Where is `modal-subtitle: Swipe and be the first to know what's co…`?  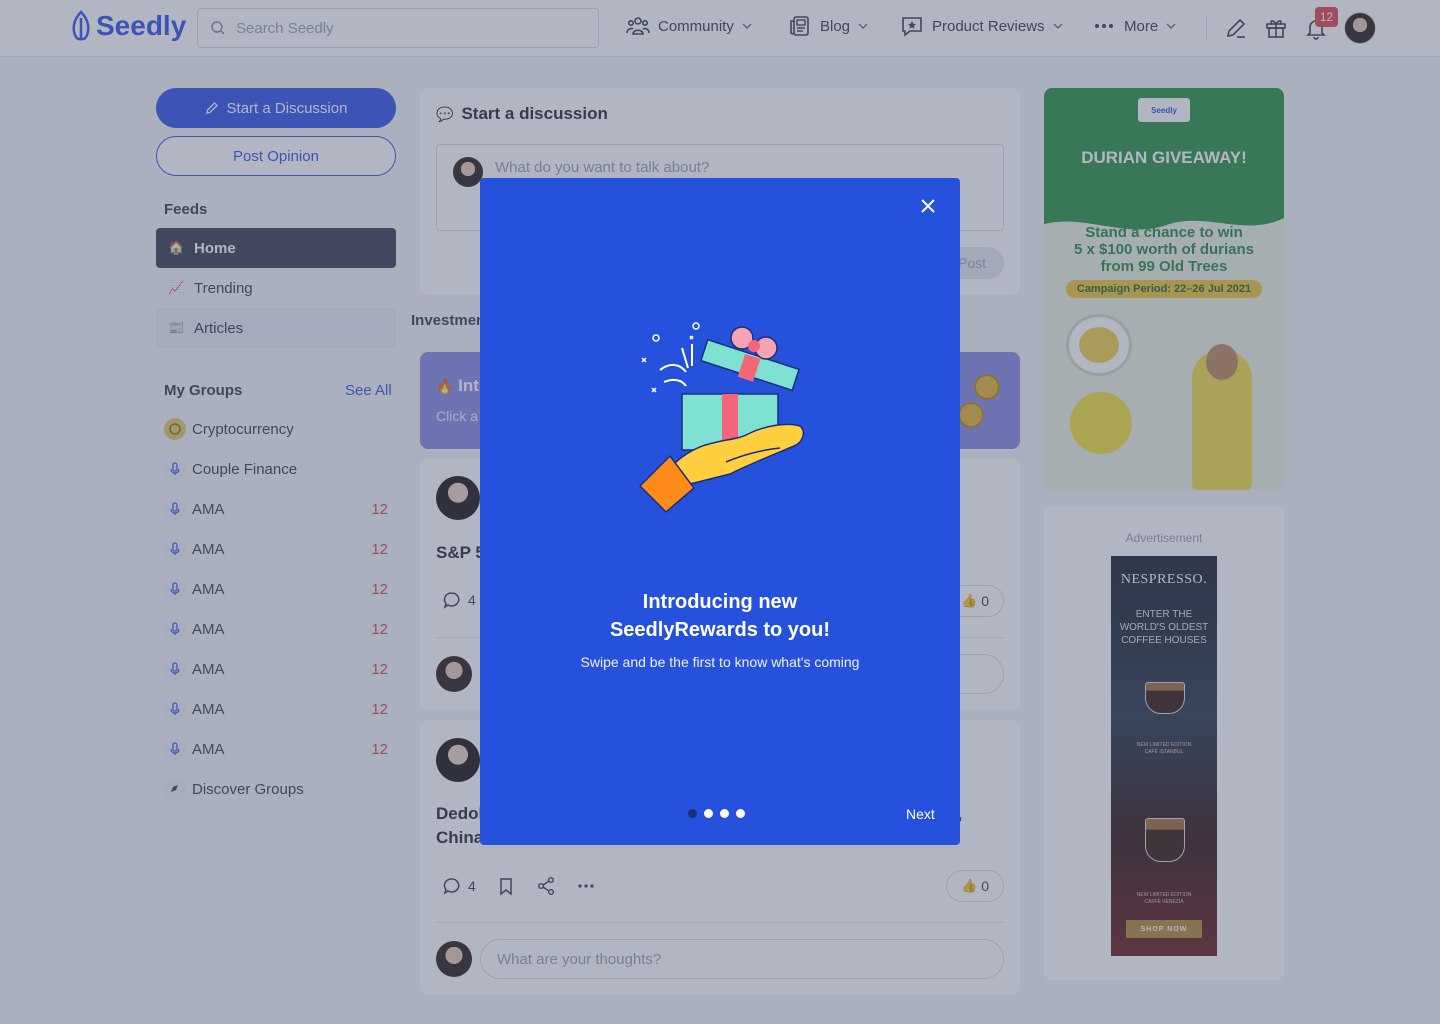
modal-subtitle: Swipe and be the first to know what's co… is located at coordinates (720, 662).